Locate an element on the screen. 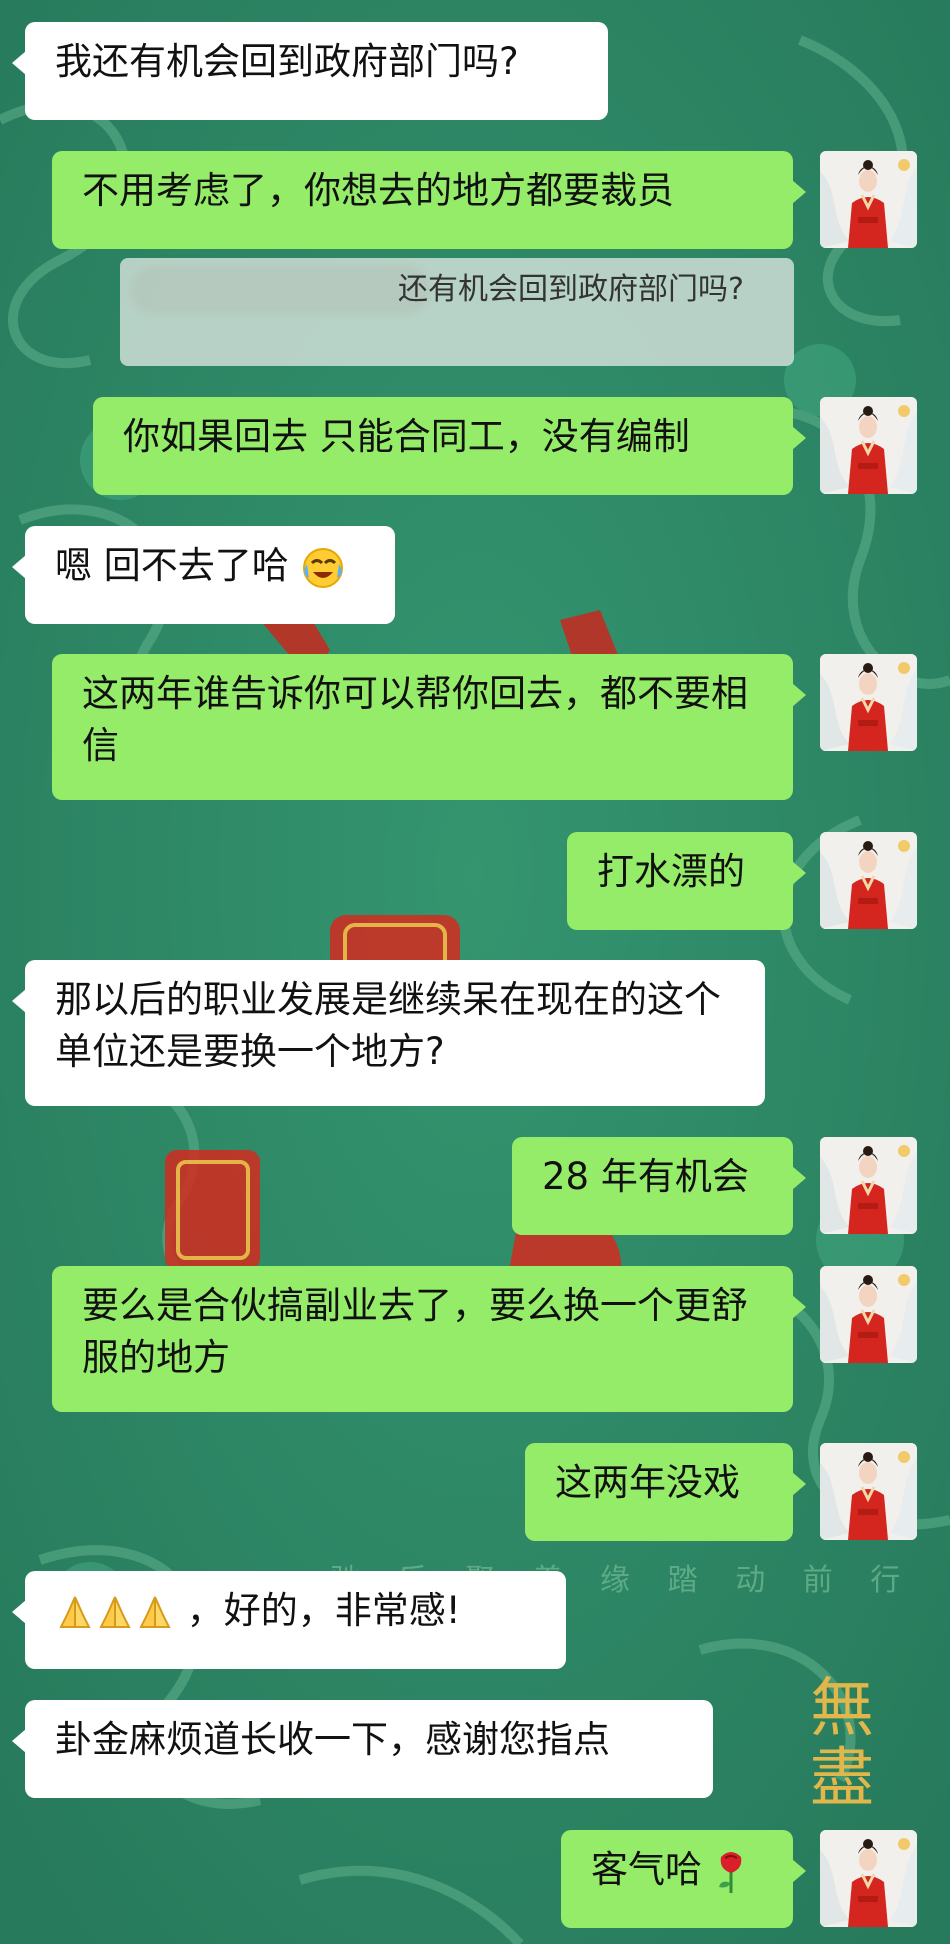 The width and height of the screenshot is (950, 1944). message-text: 客气哈 is located at coordinates (646, 1869).